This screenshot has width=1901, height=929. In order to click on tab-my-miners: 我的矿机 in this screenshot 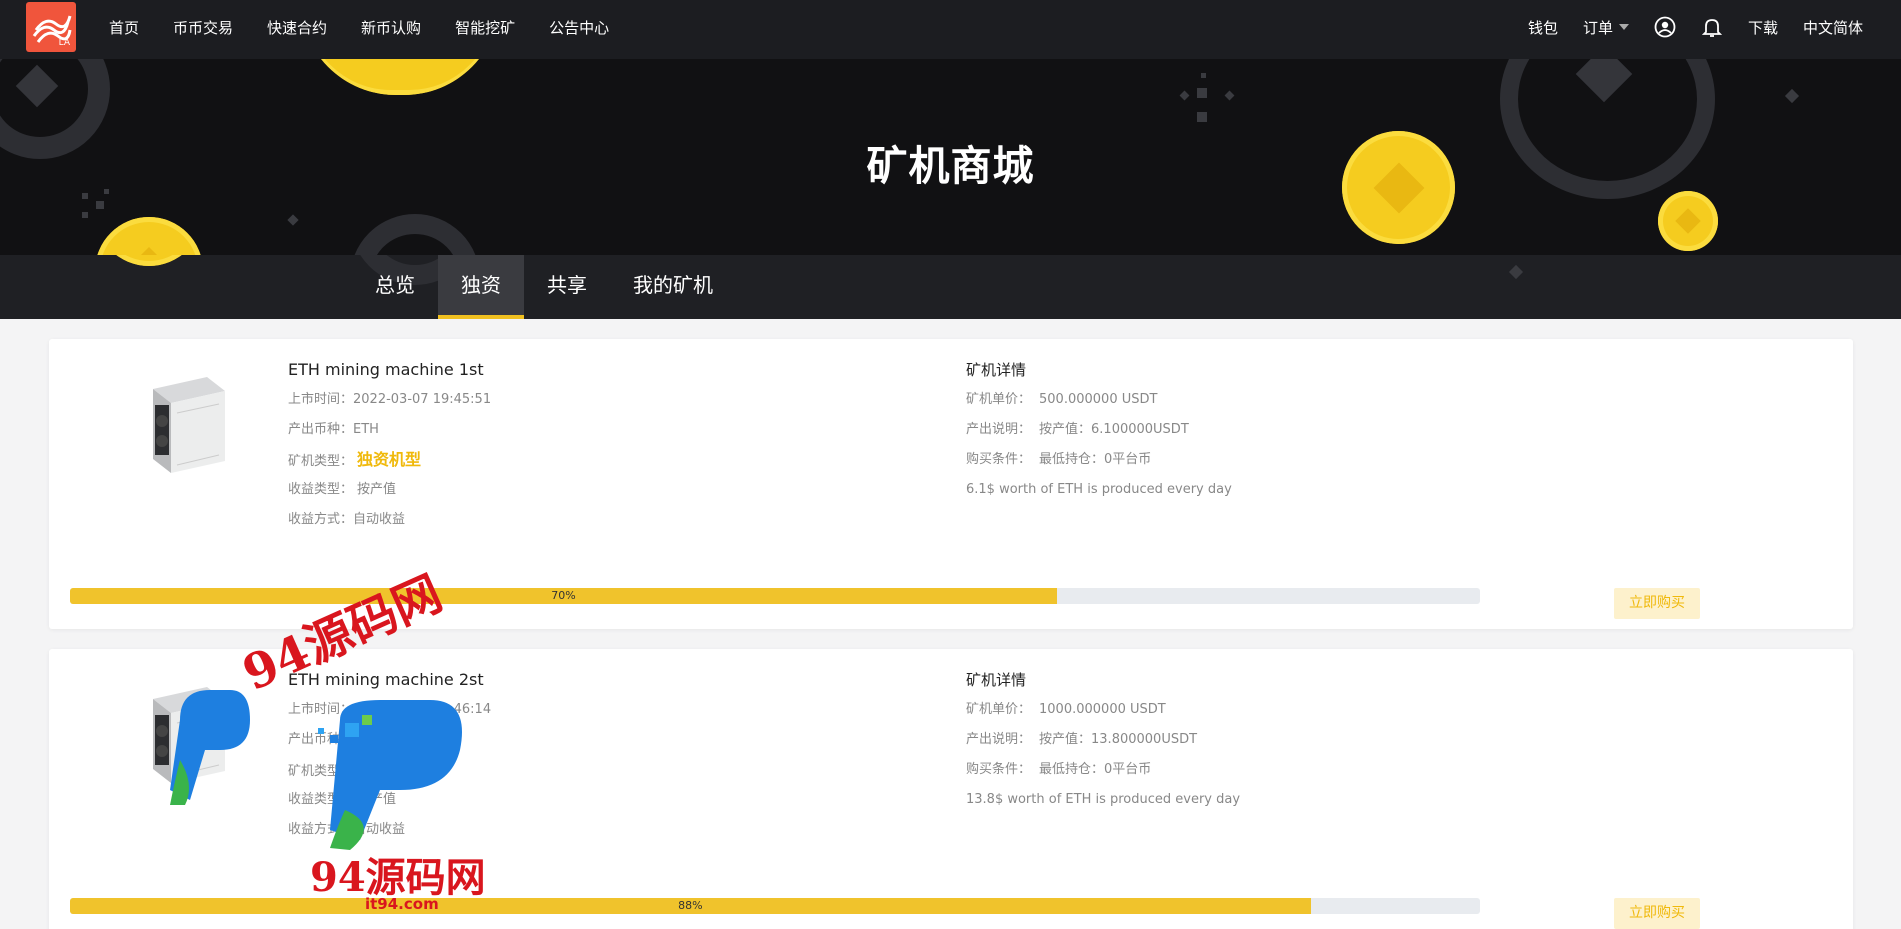, I will do `click(673, 287)`.